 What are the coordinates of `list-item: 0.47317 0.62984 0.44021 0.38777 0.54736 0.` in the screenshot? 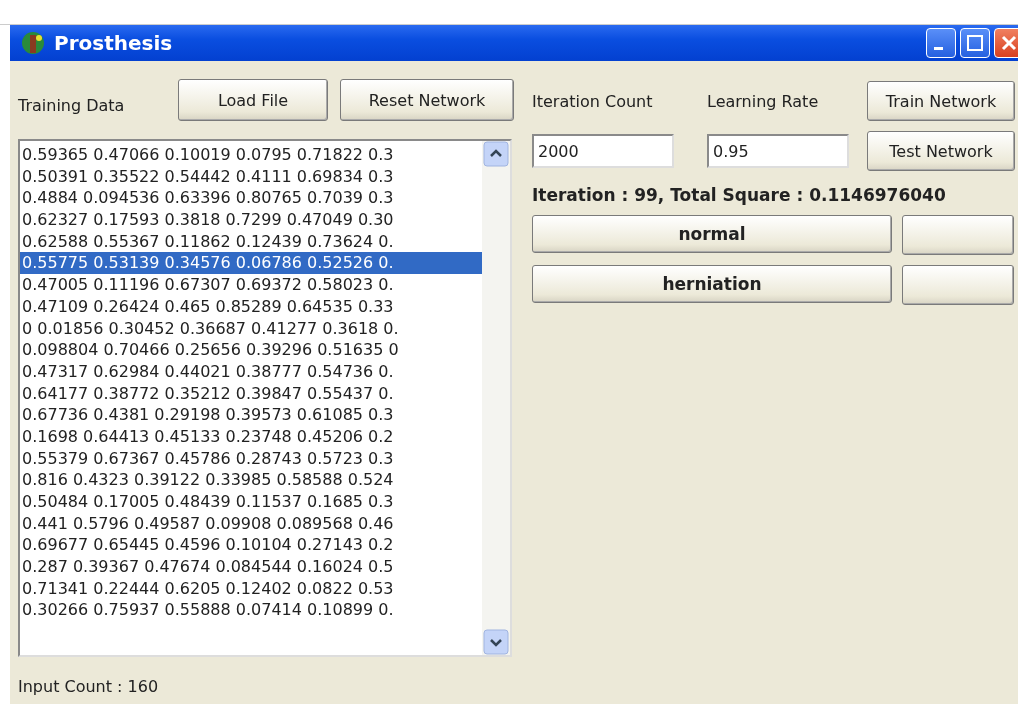 It's located at (251, 371).